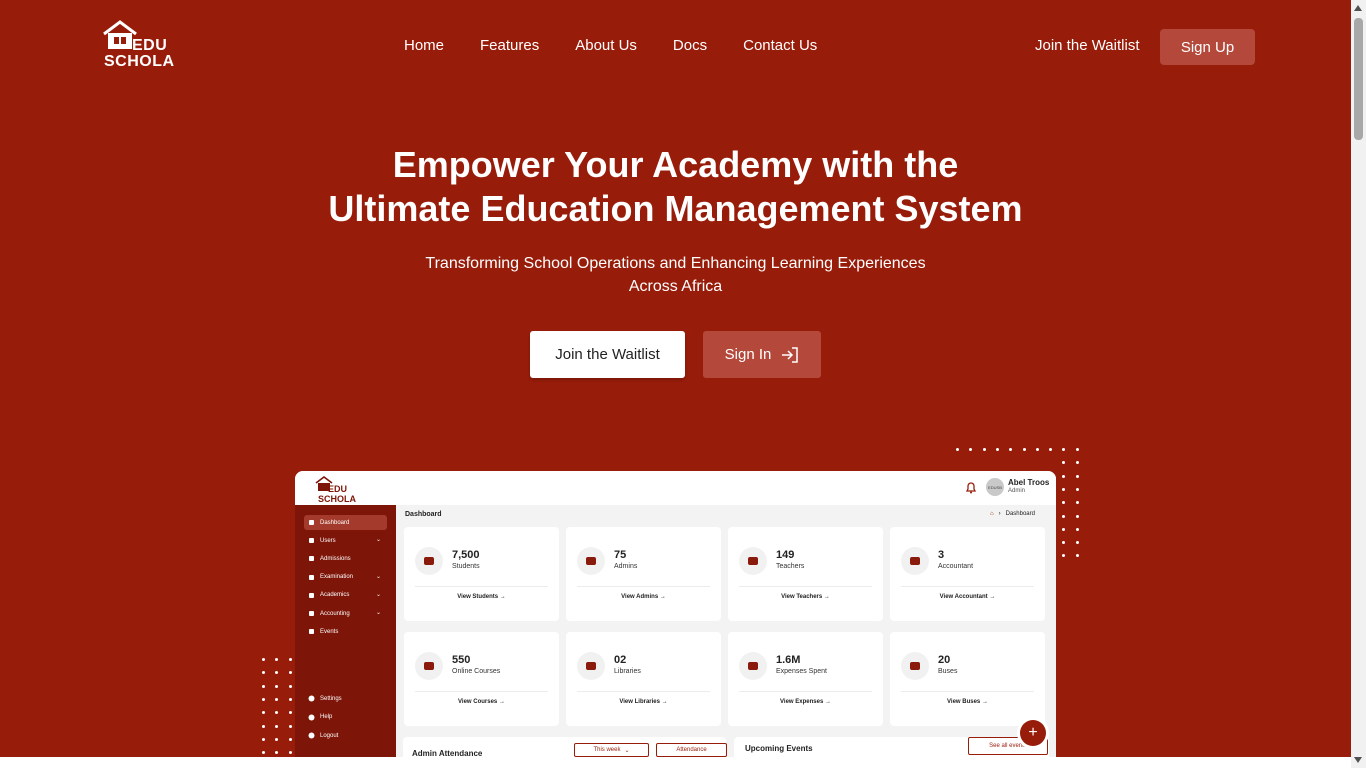 Image resolution: width=1366 pixels, height=768 pixels. What do you see at coordinates (748, 354) in the screenshot?
I see `sign-in-label: Sign In` at bounding box center [748, 354].